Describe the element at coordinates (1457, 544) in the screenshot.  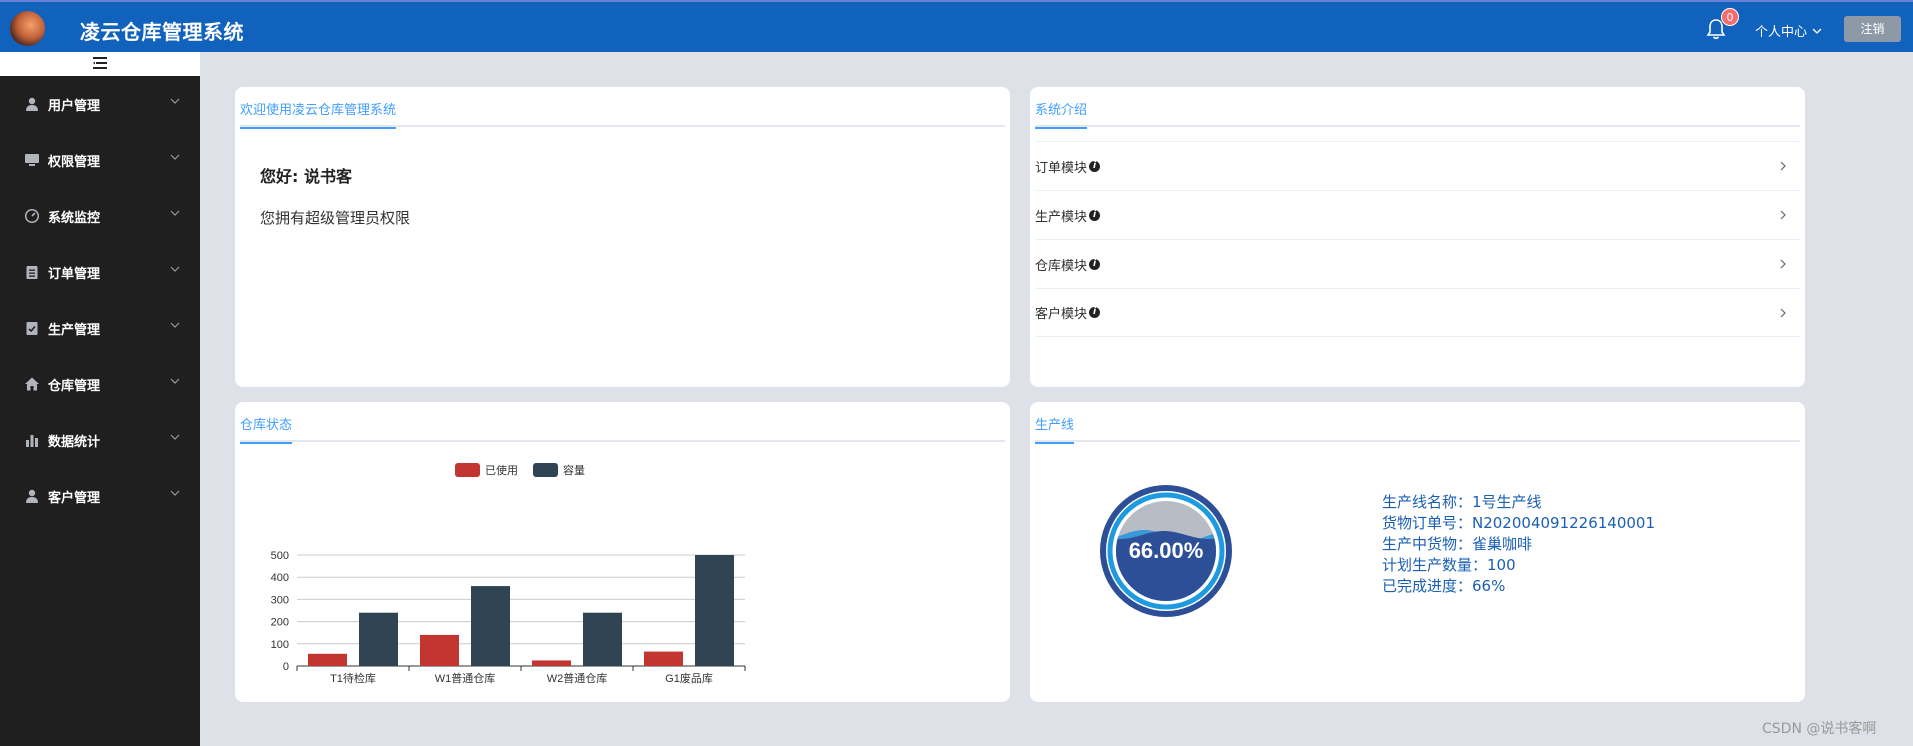
I see `production-goods: 生产中货物：雀巢咖啡` at that location.